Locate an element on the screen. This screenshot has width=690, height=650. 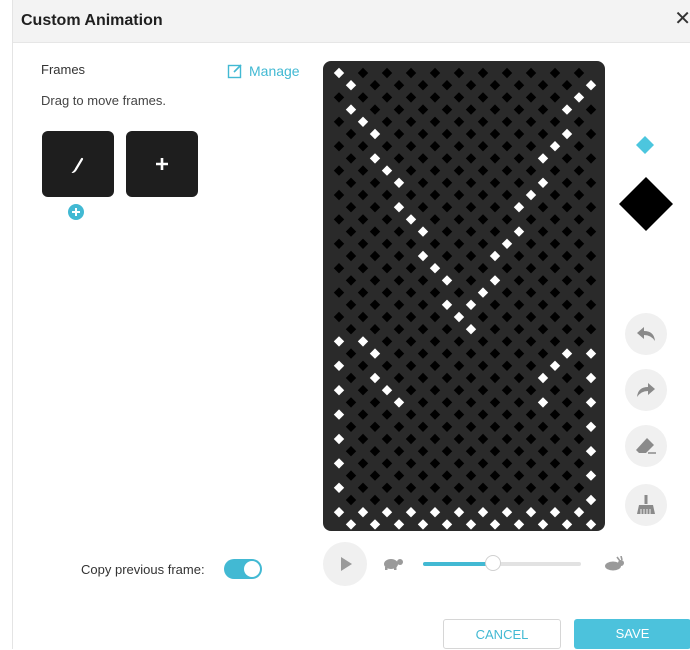
copy-previous-toggle is located at coordinates (243, 569).